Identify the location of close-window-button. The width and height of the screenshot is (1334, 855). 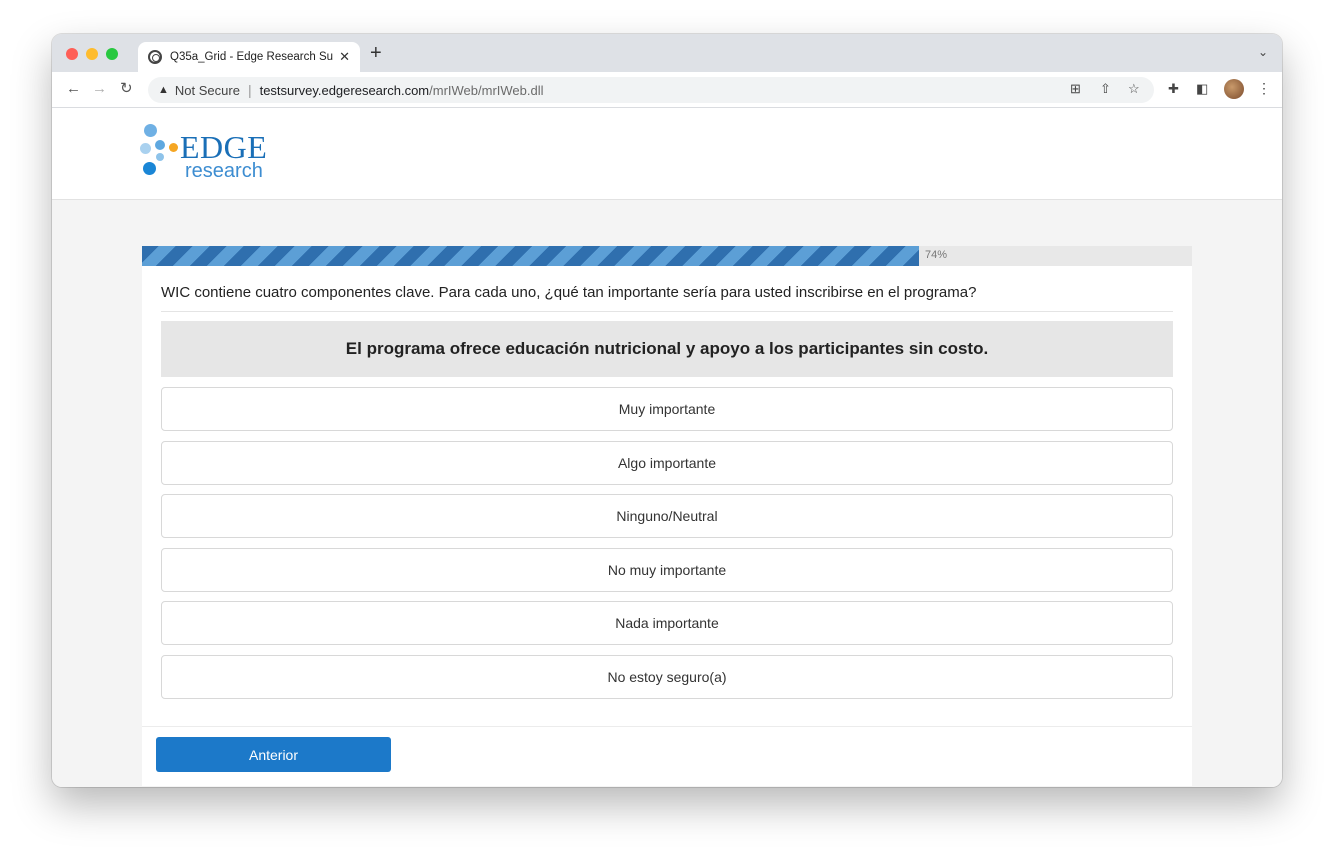
(72, 54).